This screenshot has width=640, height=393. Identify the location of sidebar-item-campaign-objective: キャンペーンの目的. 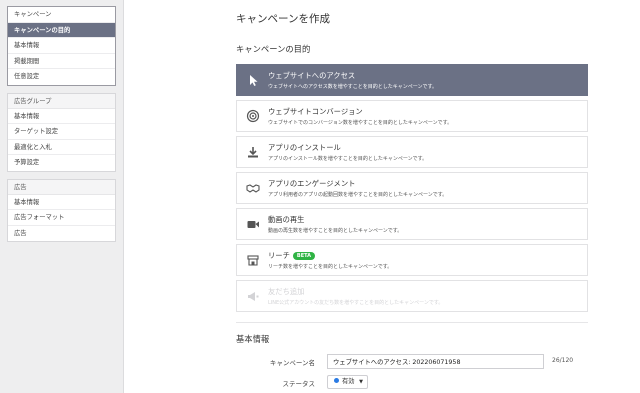
(61, 30).